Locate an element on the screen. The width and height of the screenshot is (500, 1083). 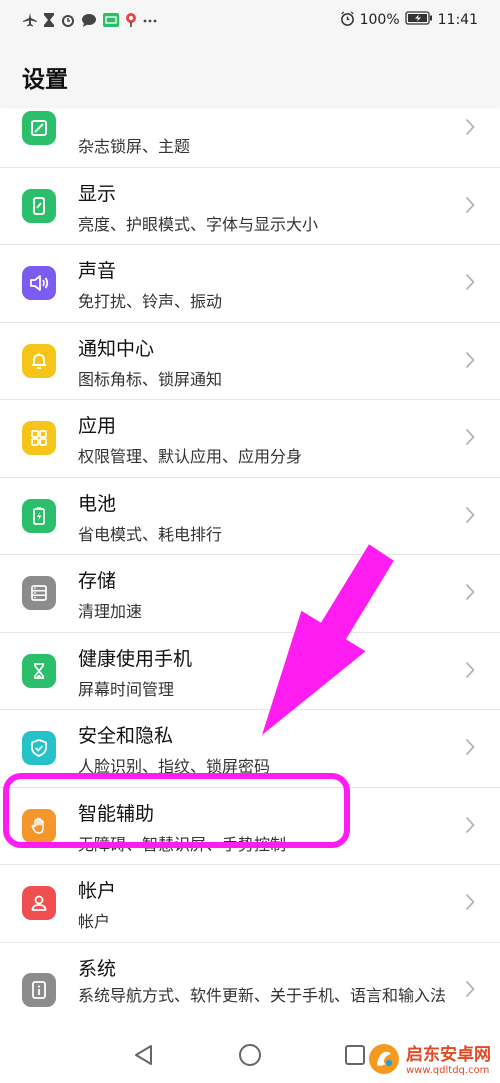
home-icon is located at coordinates (250, 1057).